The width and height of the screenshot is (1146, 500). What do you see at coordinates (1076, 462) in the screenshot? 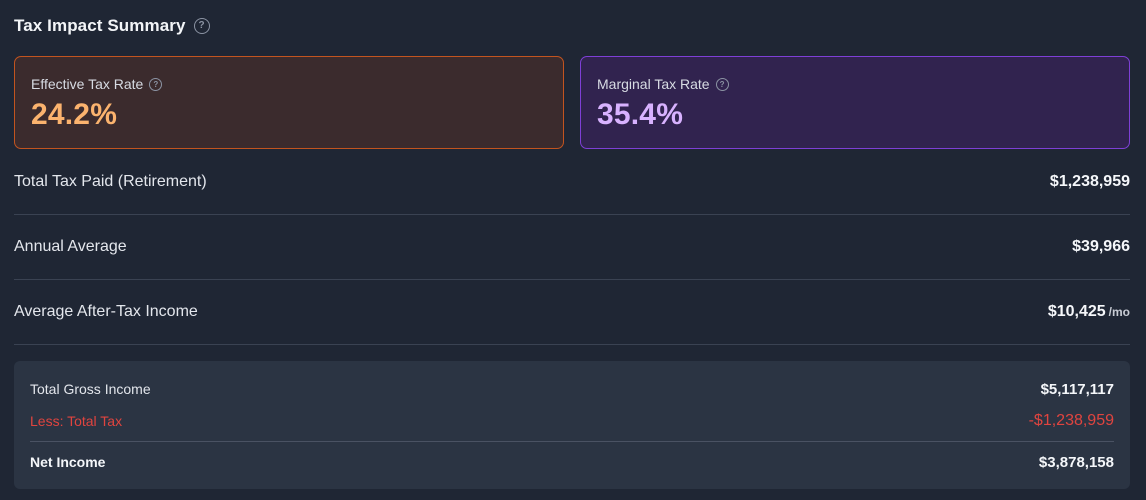
I see `net-income-value: $3,878,158` at bounding box center [1076, 462].